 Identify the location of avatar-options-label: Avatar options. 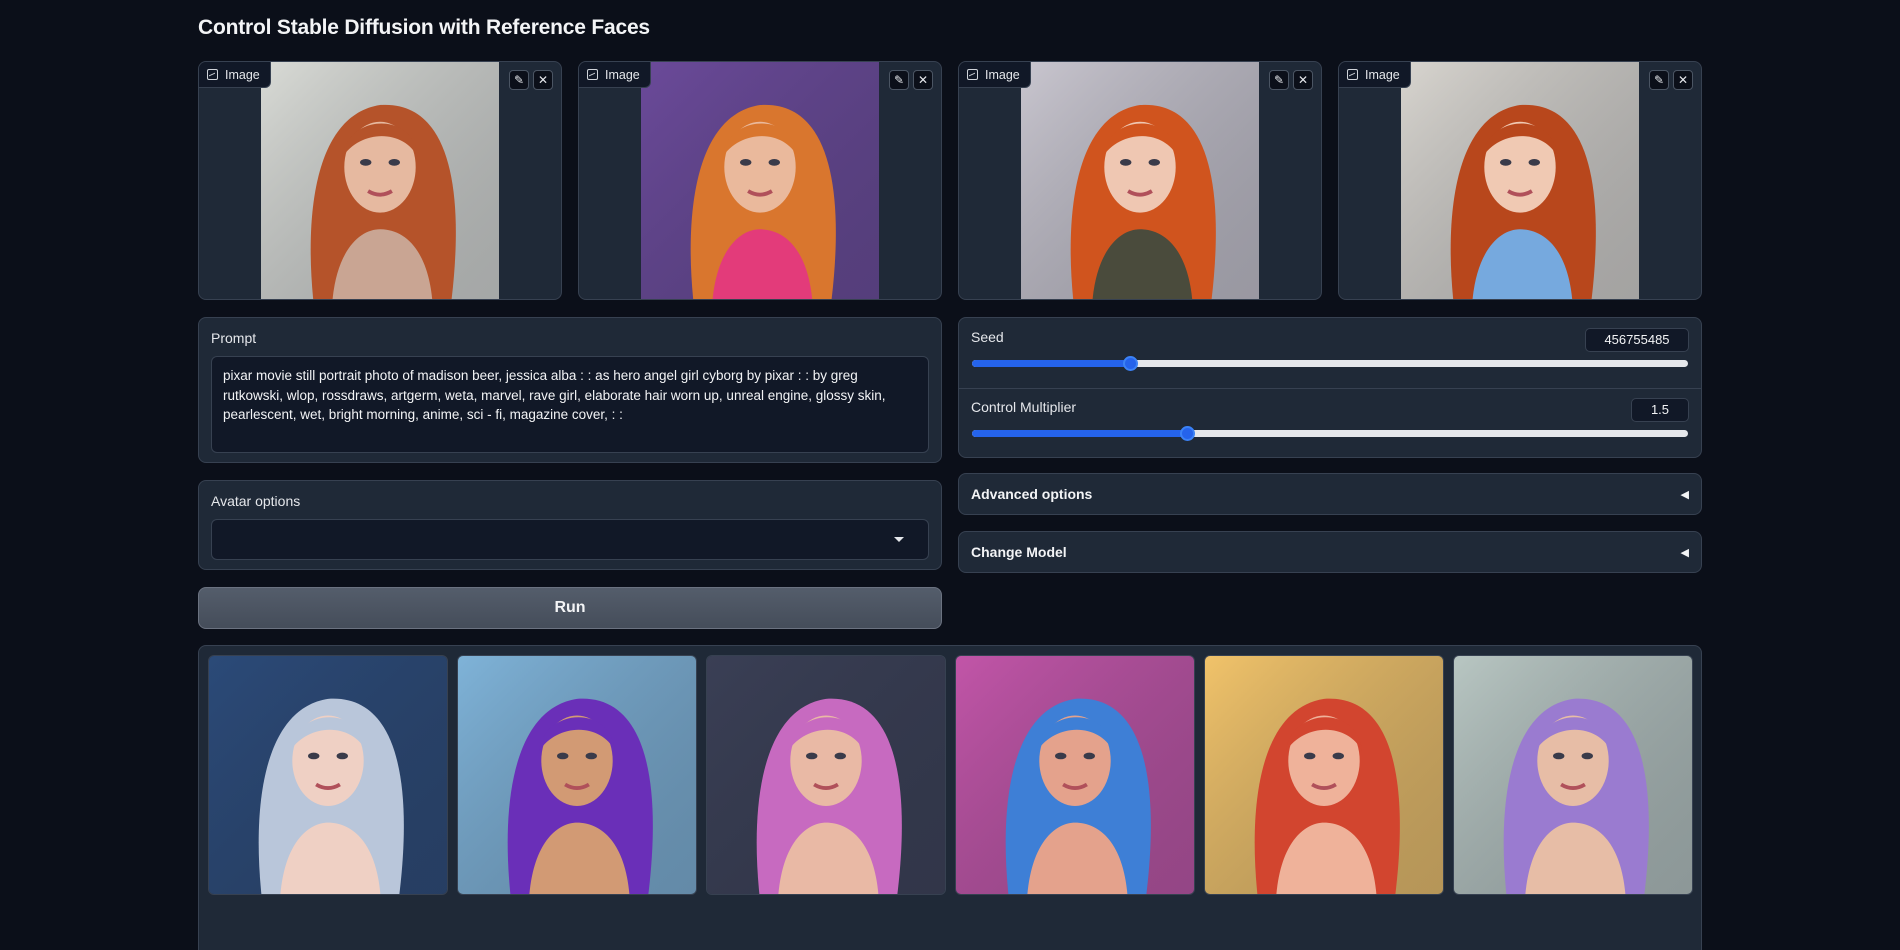
(256, 501).